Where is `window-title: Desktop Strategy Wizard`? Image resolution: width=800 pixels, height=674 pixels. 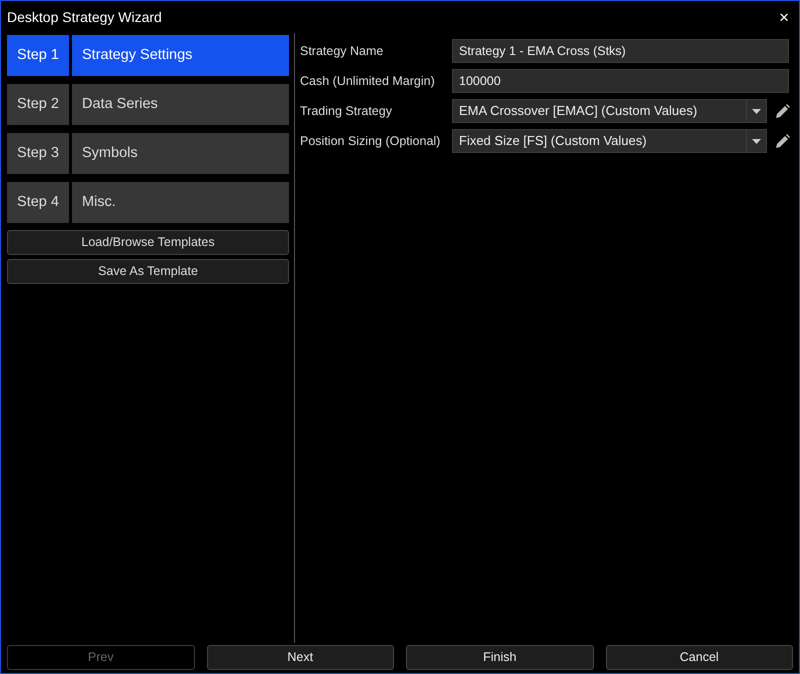
window-title: Desktop Strategy Wizard is located at coordinates (84, 17).